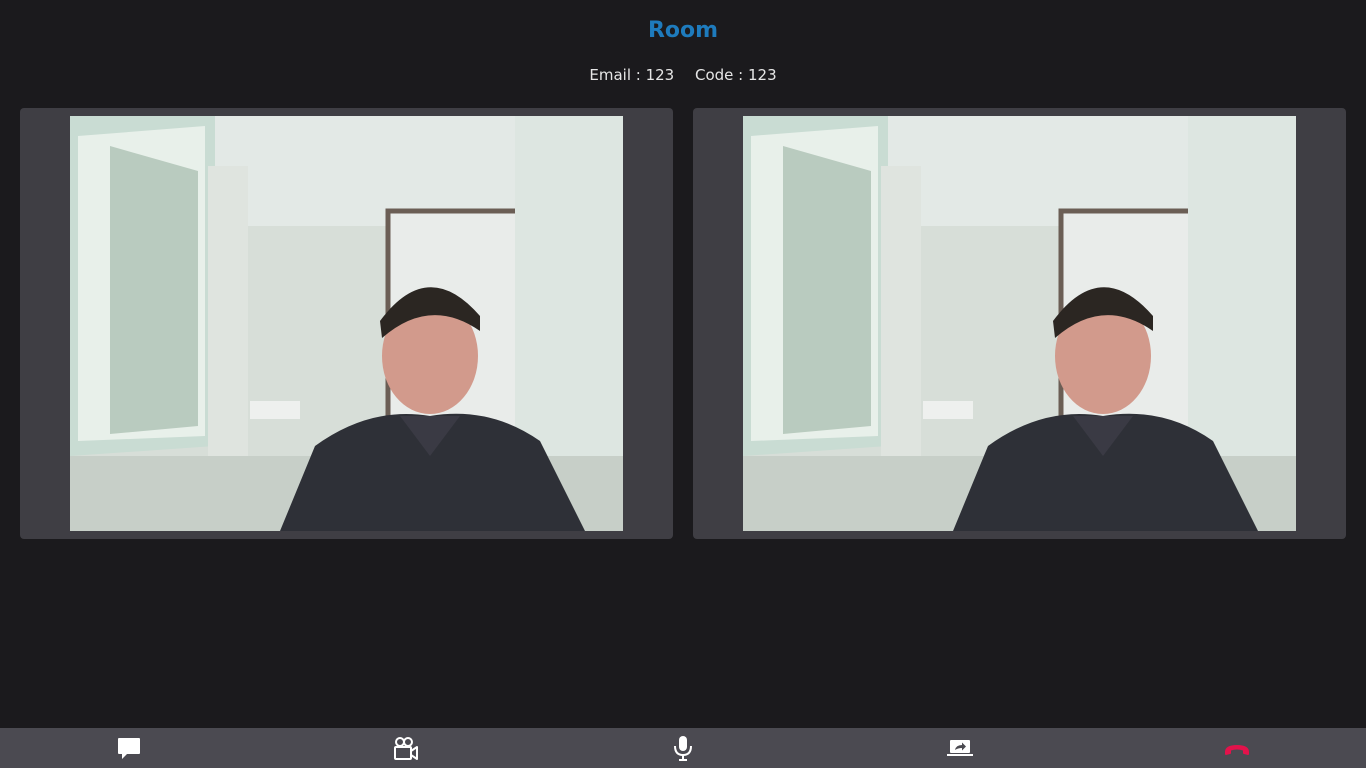  What do you see at coordinates (736, 75) in the screenshot?
I see `code-label: Code : 123` at bounding box center [736, 75].